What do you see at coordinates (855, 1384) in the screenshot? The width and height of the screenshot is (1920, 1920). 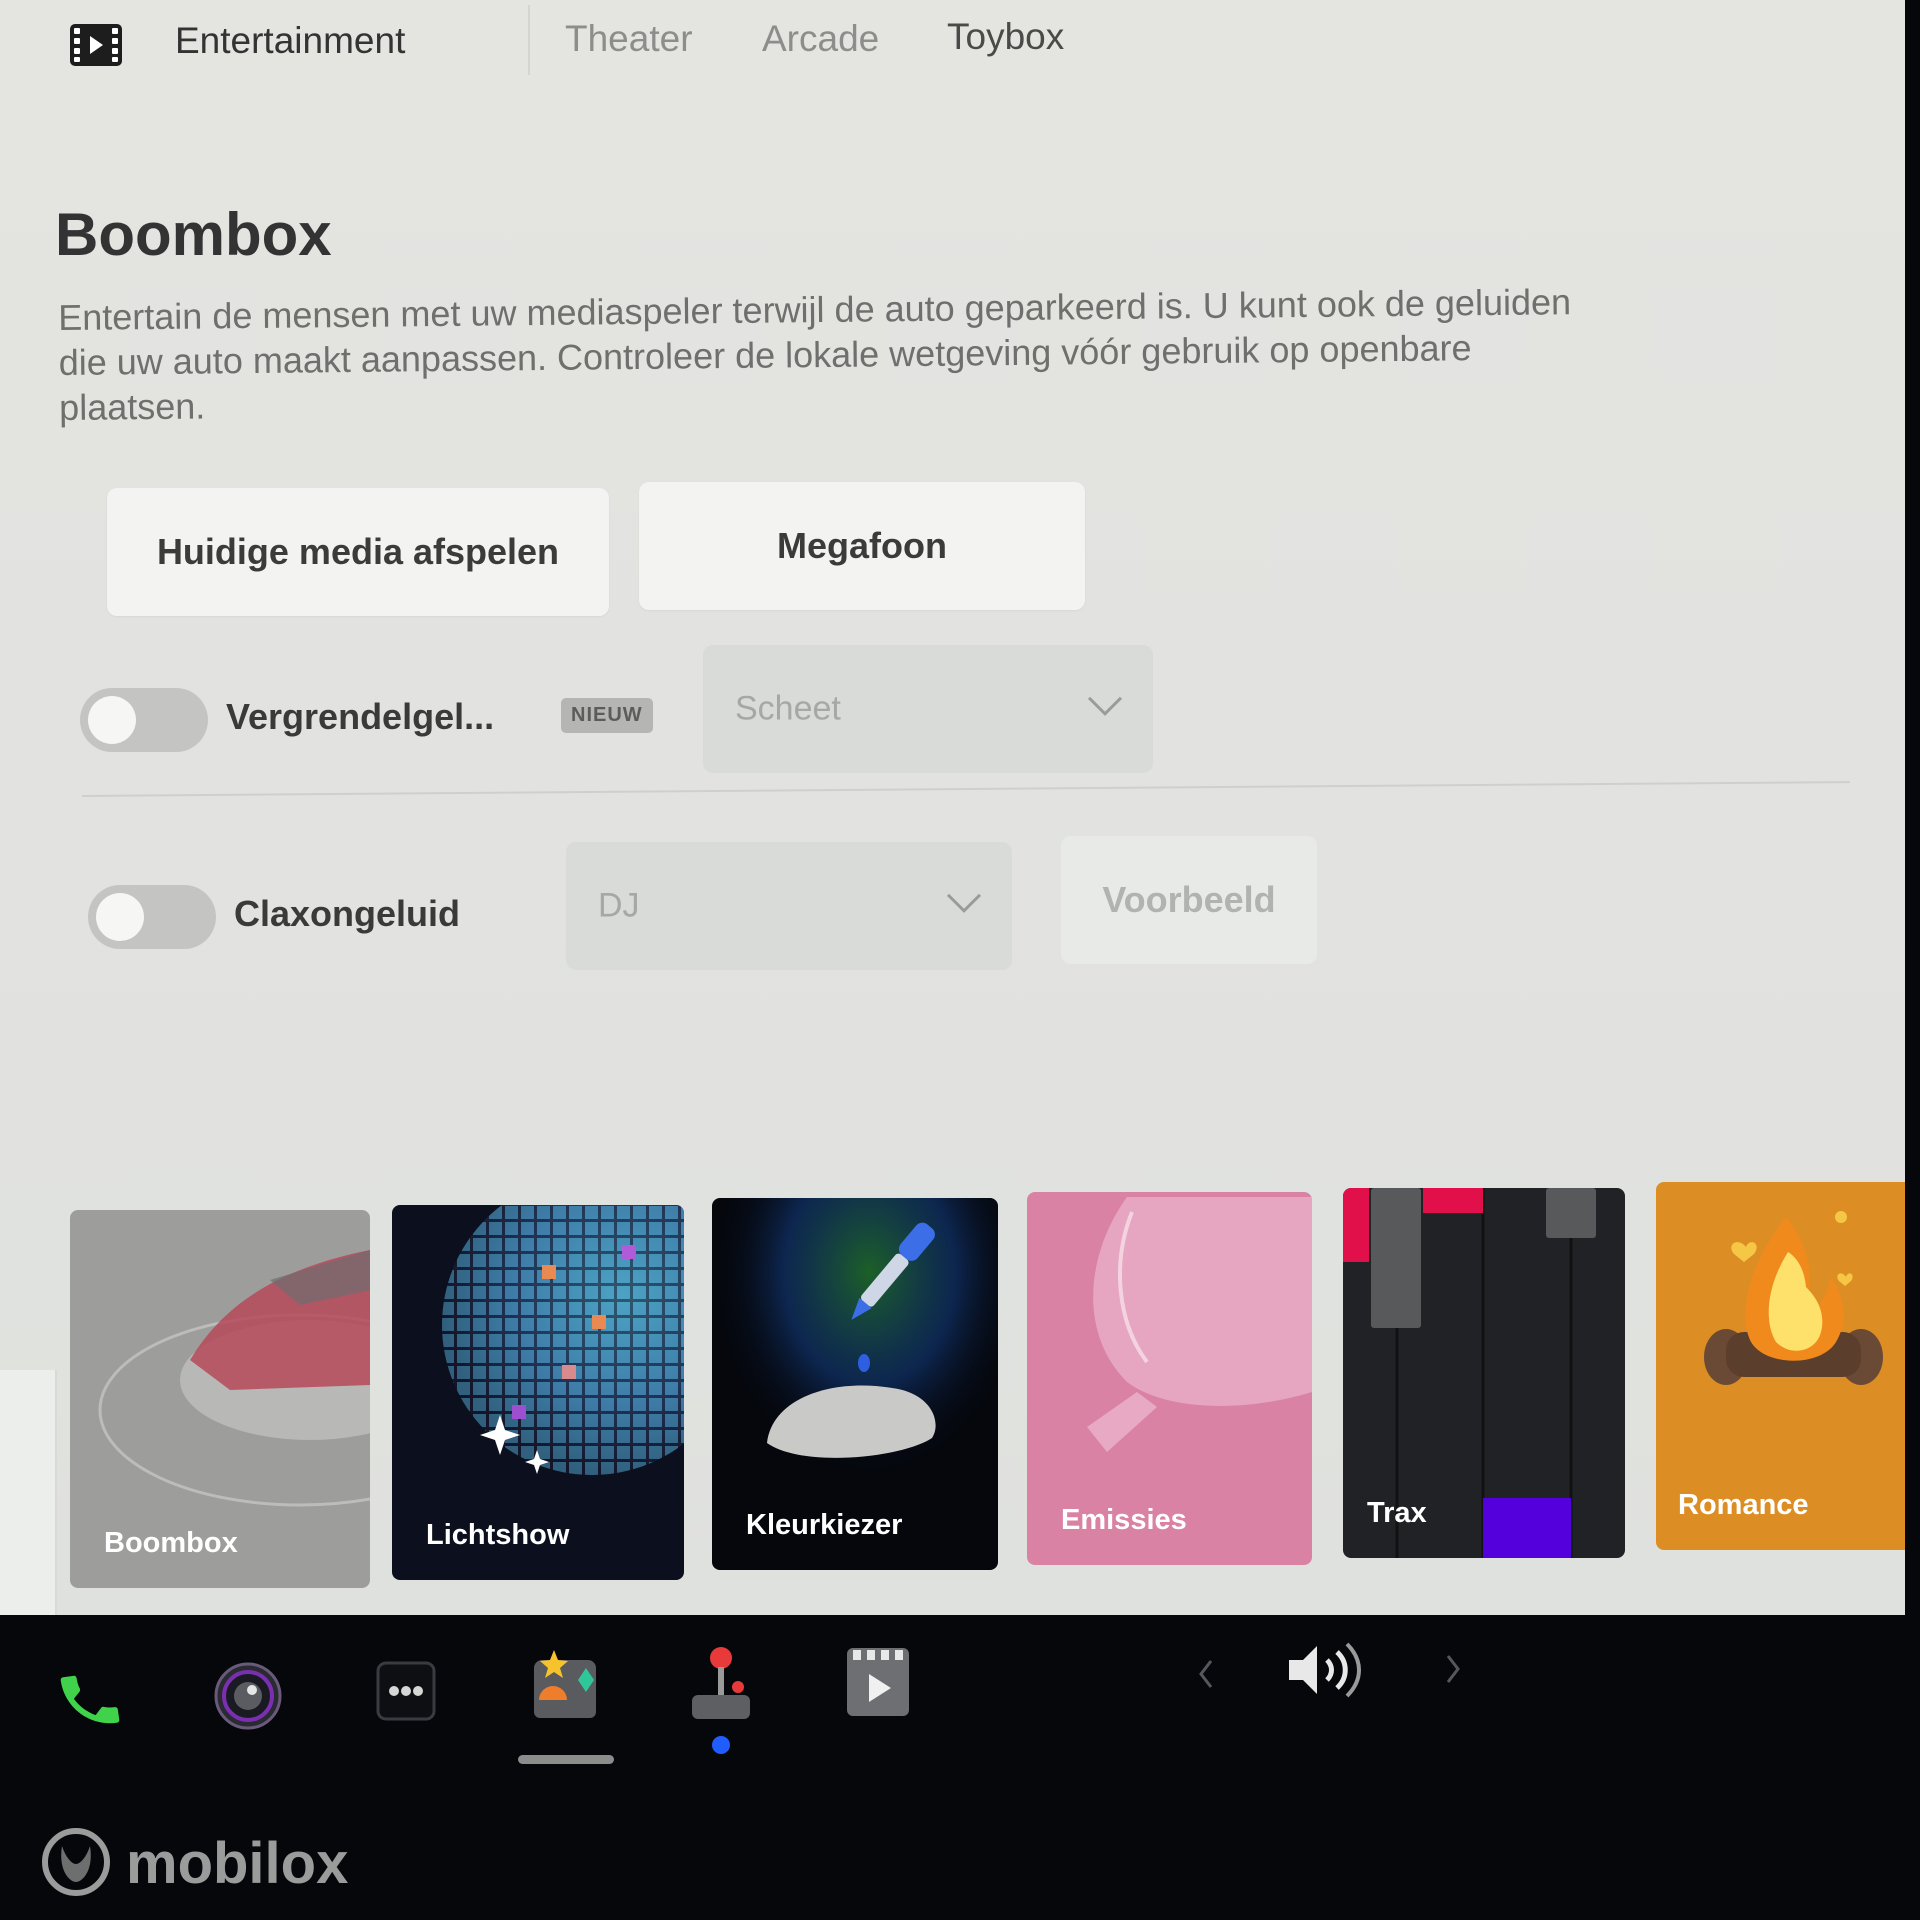 I see `app-card-kleurkiezer: Kleurkiezer` at bounding box center [855, 1384].